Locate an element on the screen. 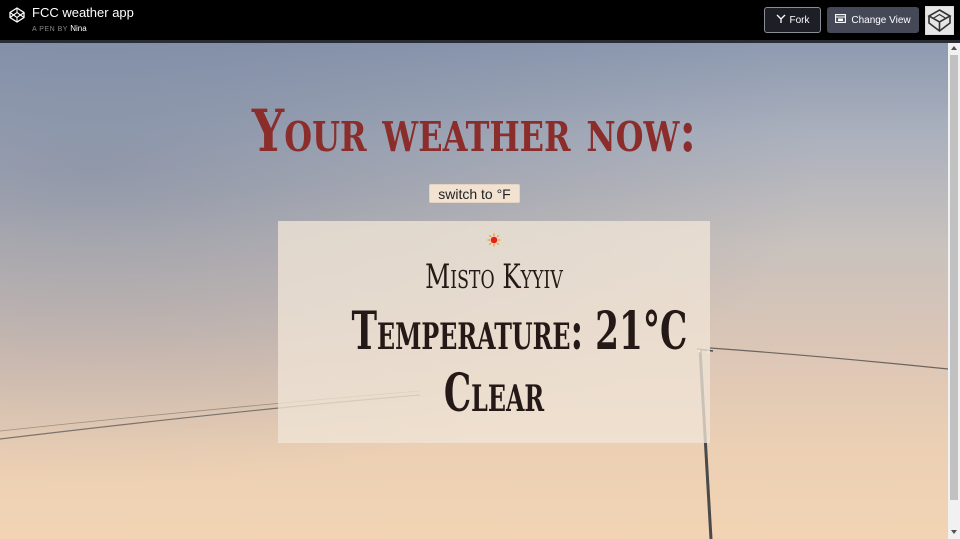  sun-icon is located at coordinates (494, 240).